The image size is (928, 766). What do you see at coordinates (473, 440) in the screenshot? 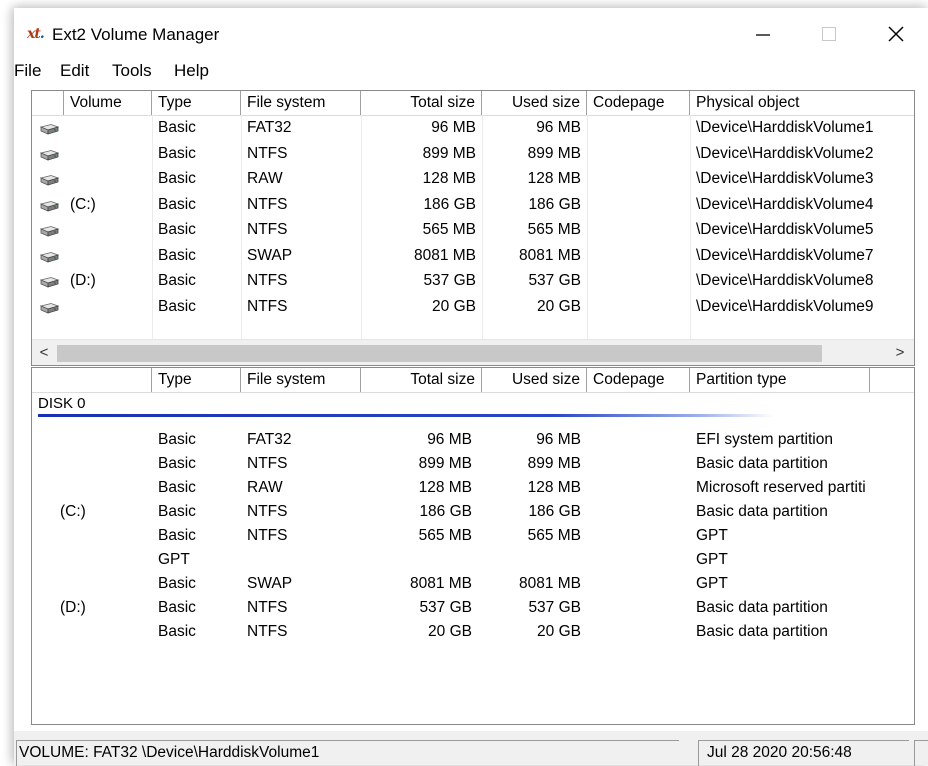
I see `partition-row: Basic FAT32 96 MB 96 MB EFI system partition` at bounding box center [473, 440].